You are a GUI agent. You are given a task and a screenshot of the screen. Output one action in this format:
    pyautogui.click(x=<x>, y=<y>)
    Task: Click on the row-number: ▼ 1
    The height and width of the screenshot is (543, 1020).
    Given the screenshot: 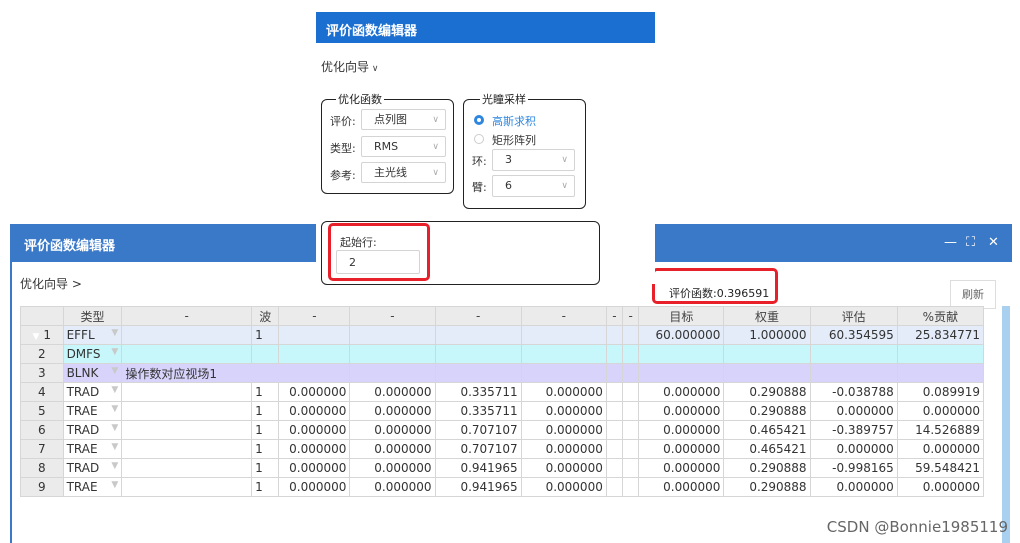 What is the action you would take?
    pyautogui.click(x=42, y=335)
    